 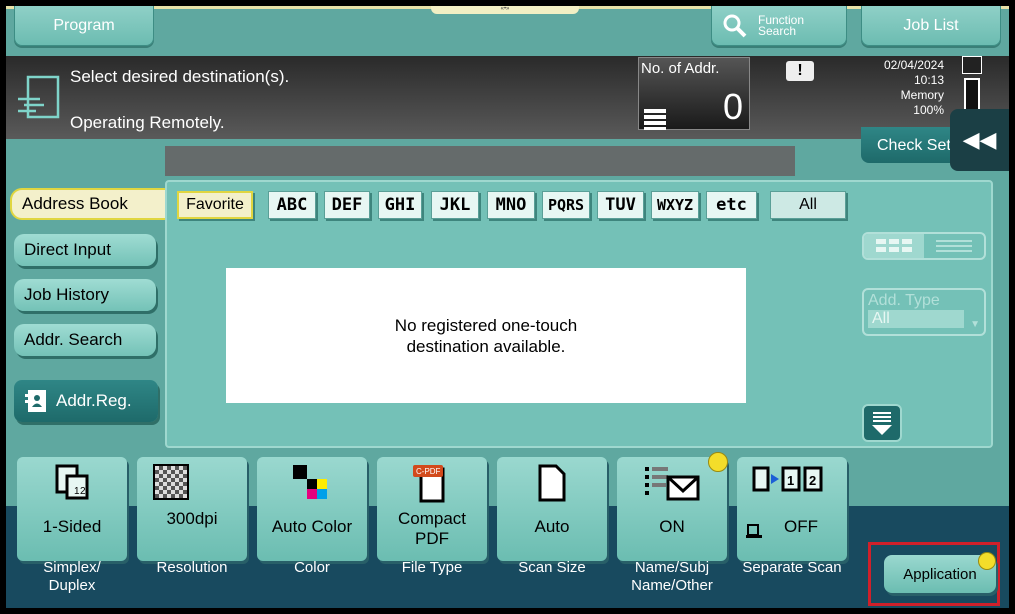 What do you see at coordinates (312, 568) in the screenshot?
I see `color-label: Color` at bounding box center [312, 568].